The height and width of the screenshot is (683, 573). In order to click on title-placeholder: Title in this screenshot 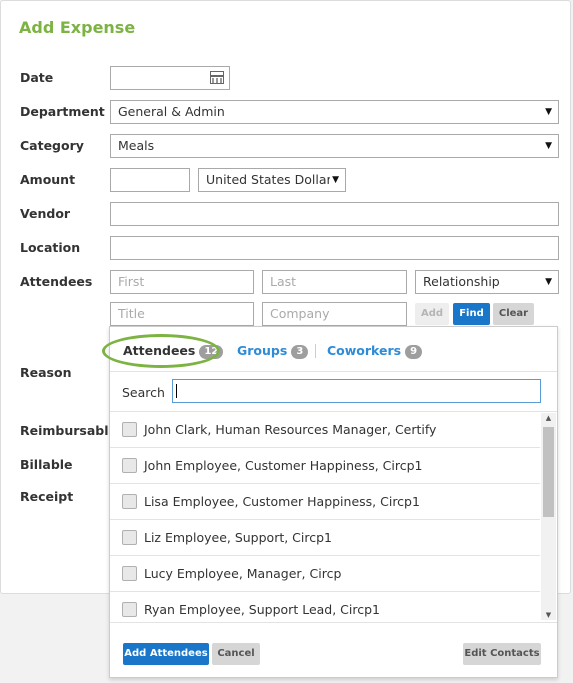, I will do `click(131, 313)`.